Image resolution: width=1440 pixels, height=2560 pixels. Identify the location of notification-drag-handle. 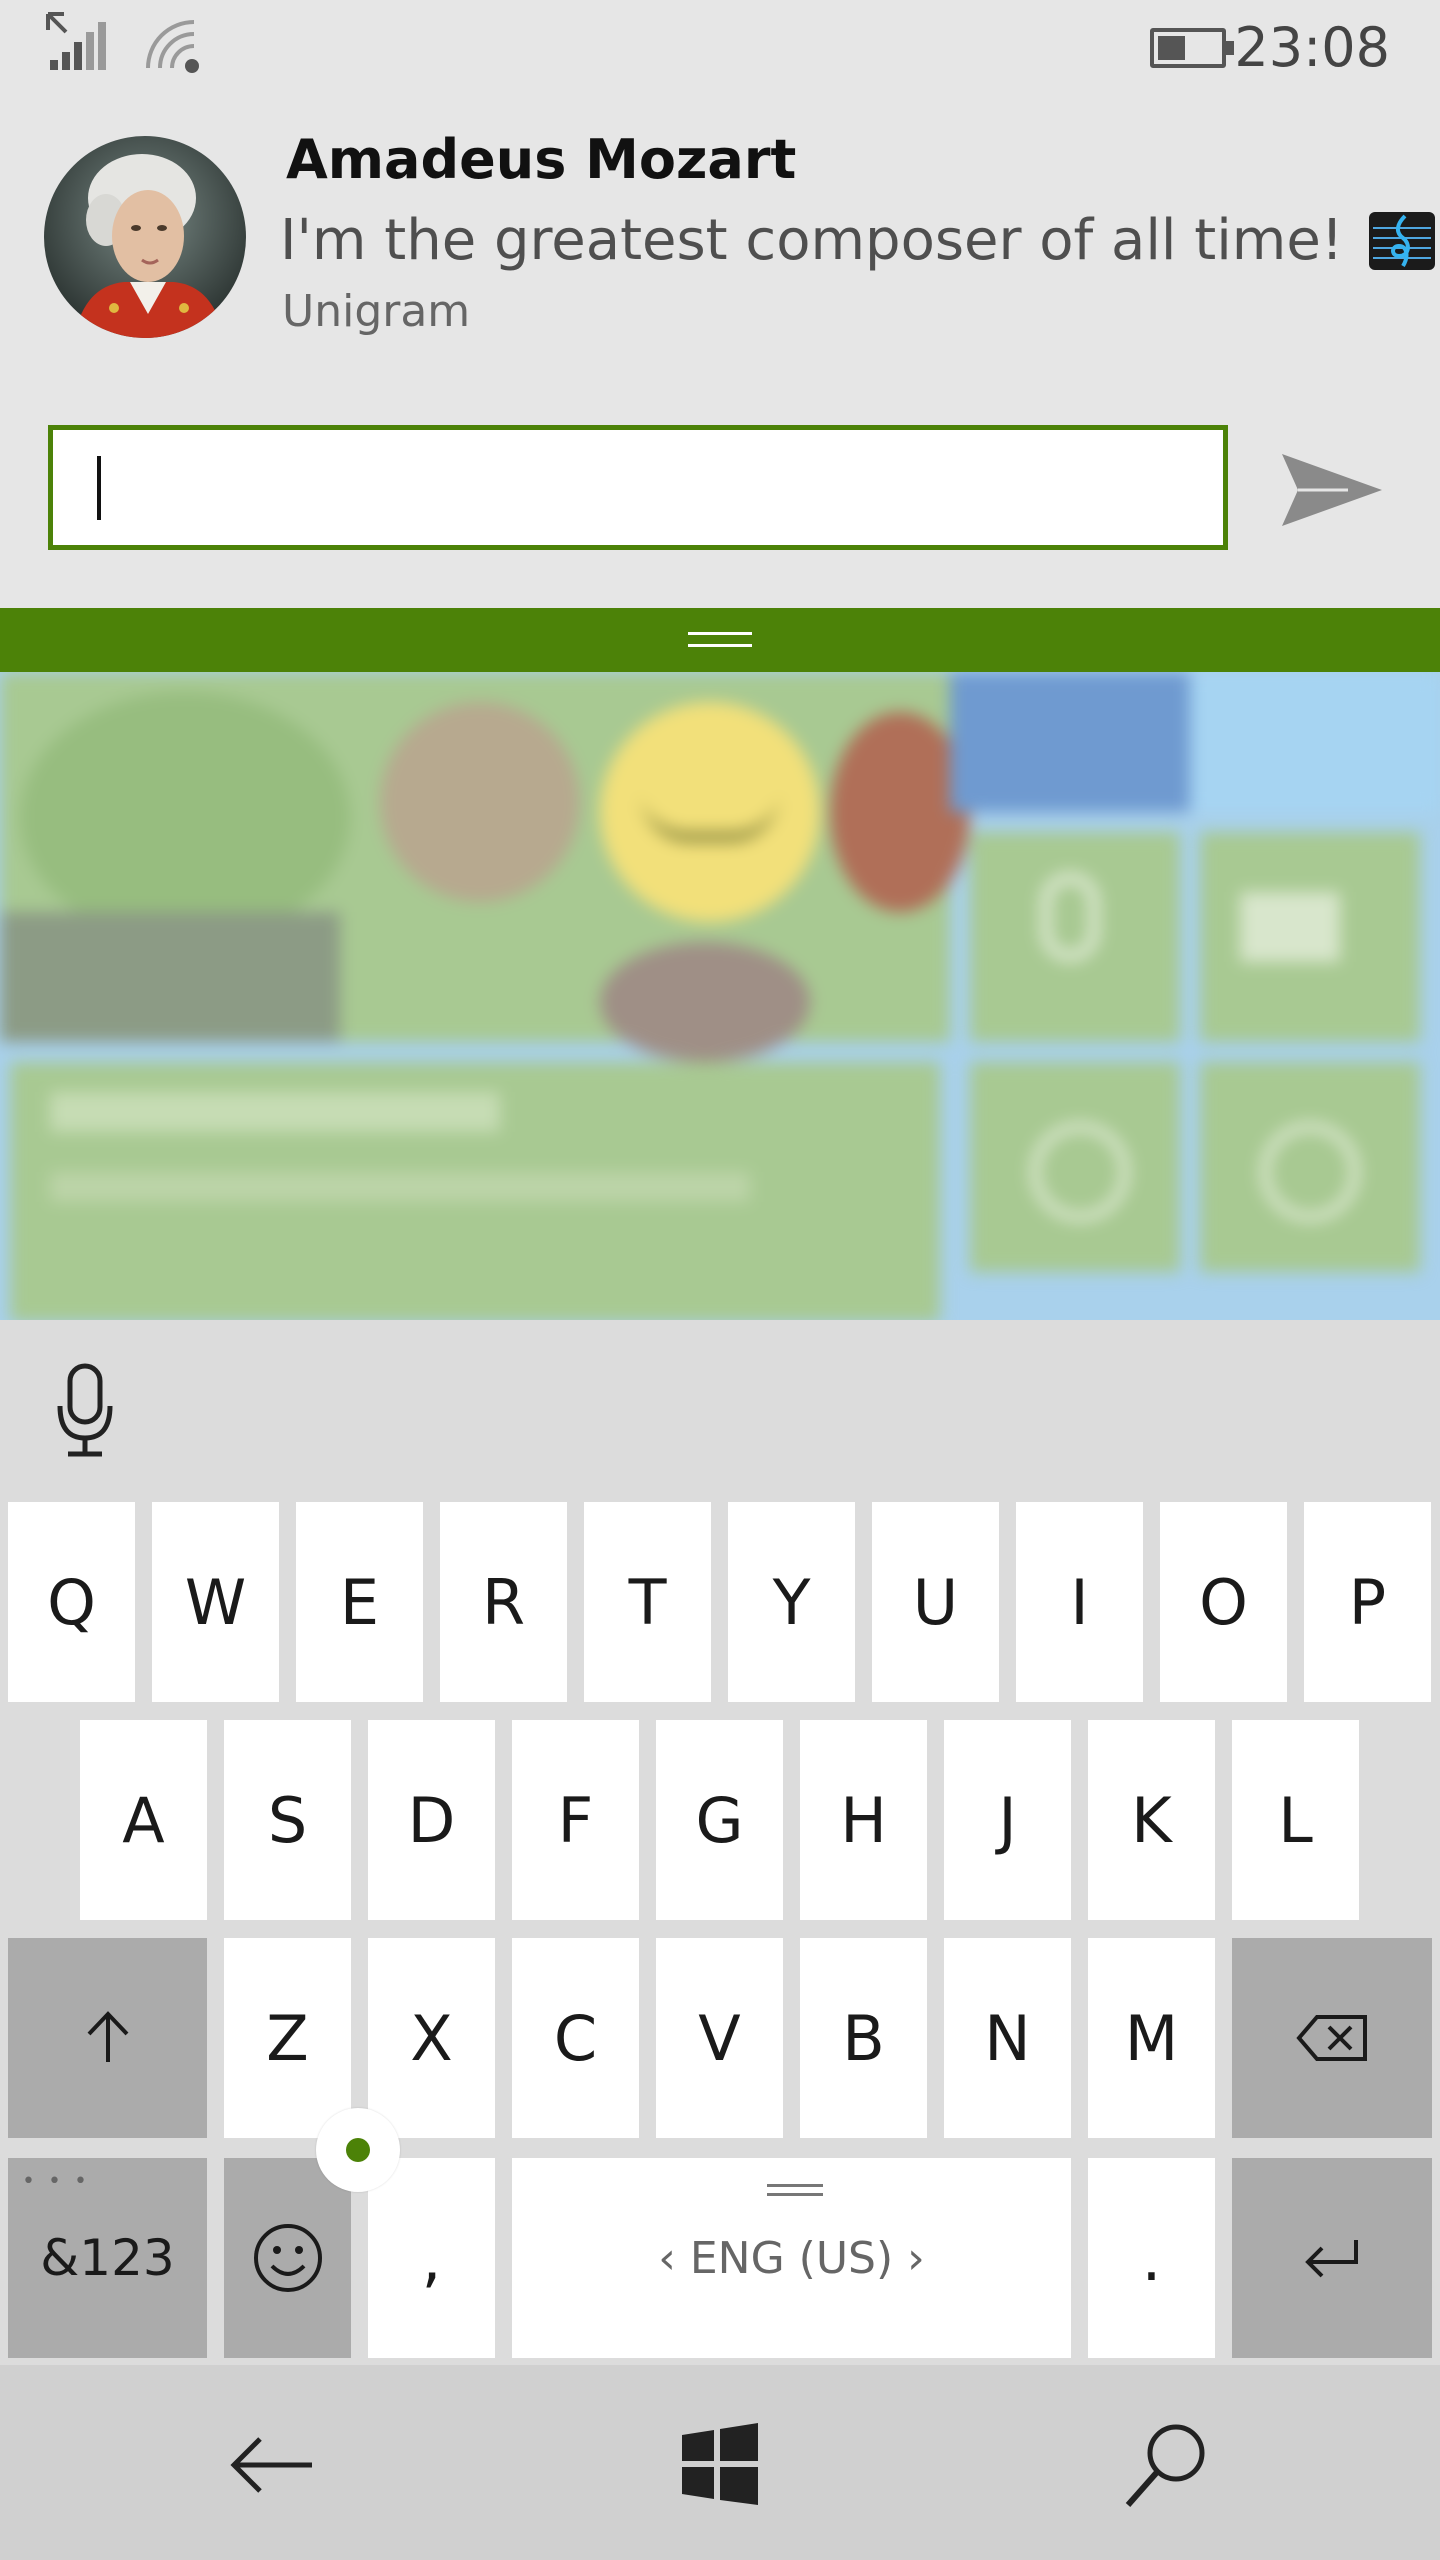
(720, 640).